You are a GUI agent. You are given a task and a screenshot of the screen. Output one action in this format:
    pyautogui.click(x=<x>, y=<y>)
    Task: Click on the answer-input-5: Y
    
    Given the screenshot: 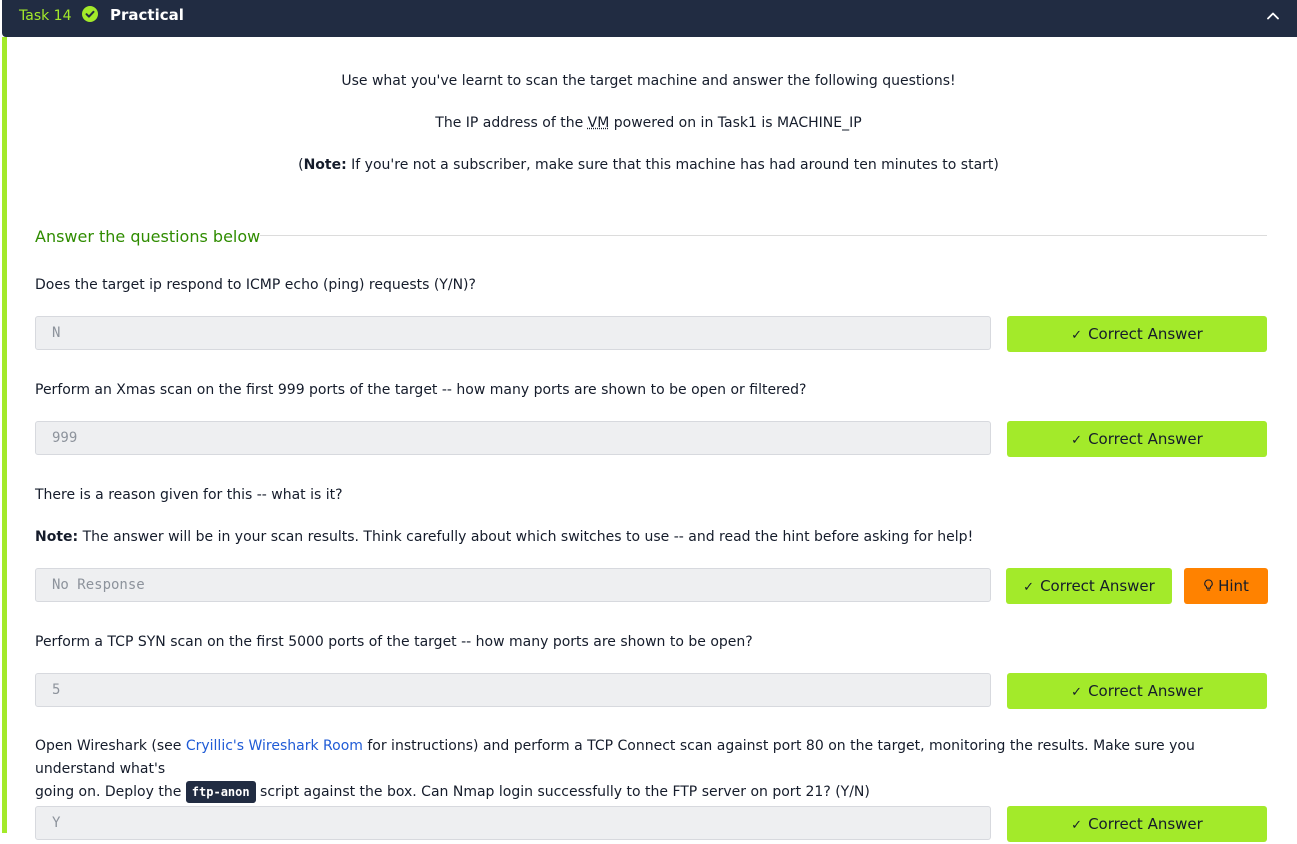 What is the action you would take?
    pyautogui.click(x=513, y=823)
    